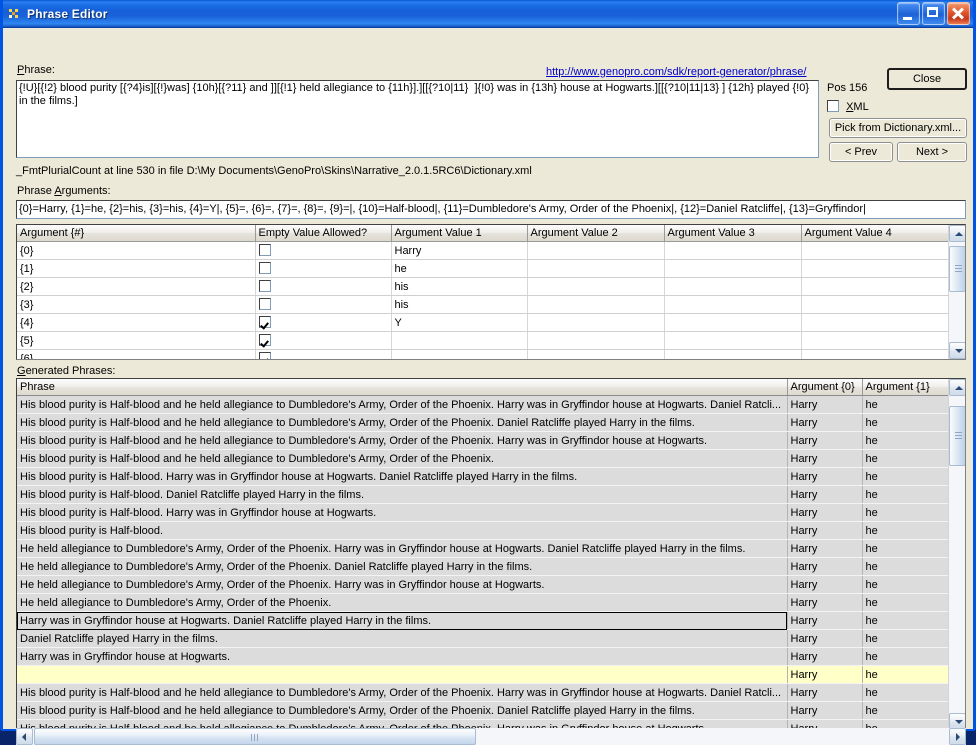  Describe the element at coordinates (136, 286) in the screenshot. I see `argument-key-cell: {2}` at that location.